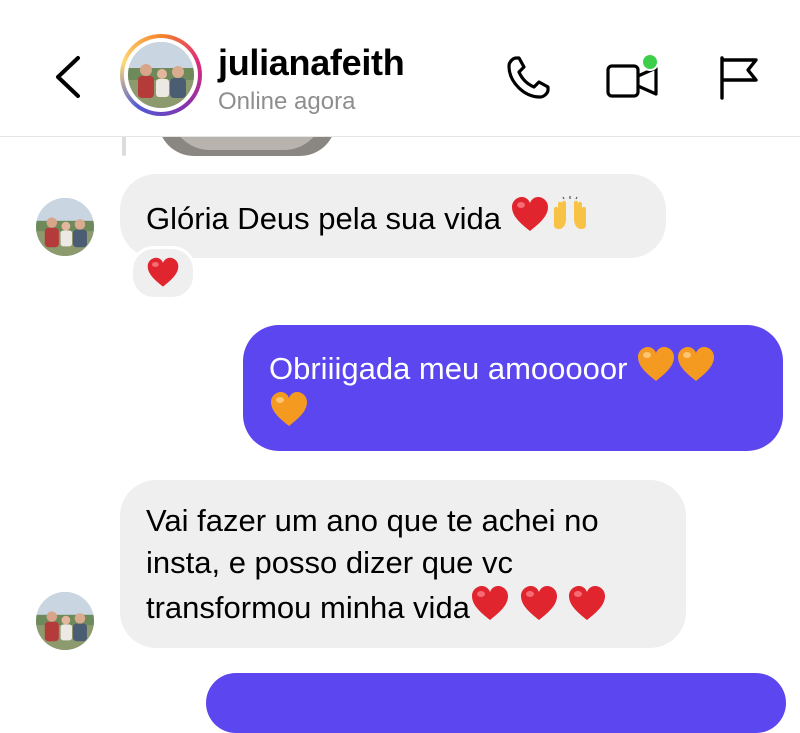 The width and height of the screenshot is (800, 733). I want to click on video-camera-icon, so click(632, 75).